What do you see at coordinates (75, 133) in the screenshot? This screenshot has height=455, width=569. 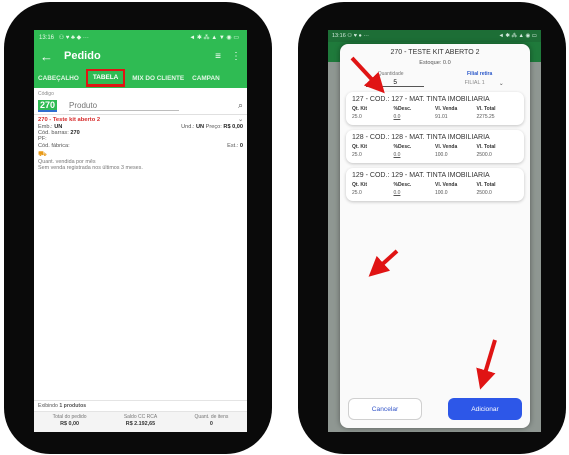 I see `barcode-value: 270` at bounding box center [75, 133].